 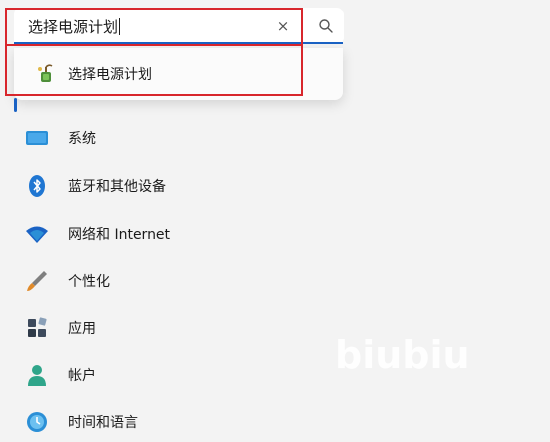 I want to click on nav-label: 帐户, so click(x=82, y=376).